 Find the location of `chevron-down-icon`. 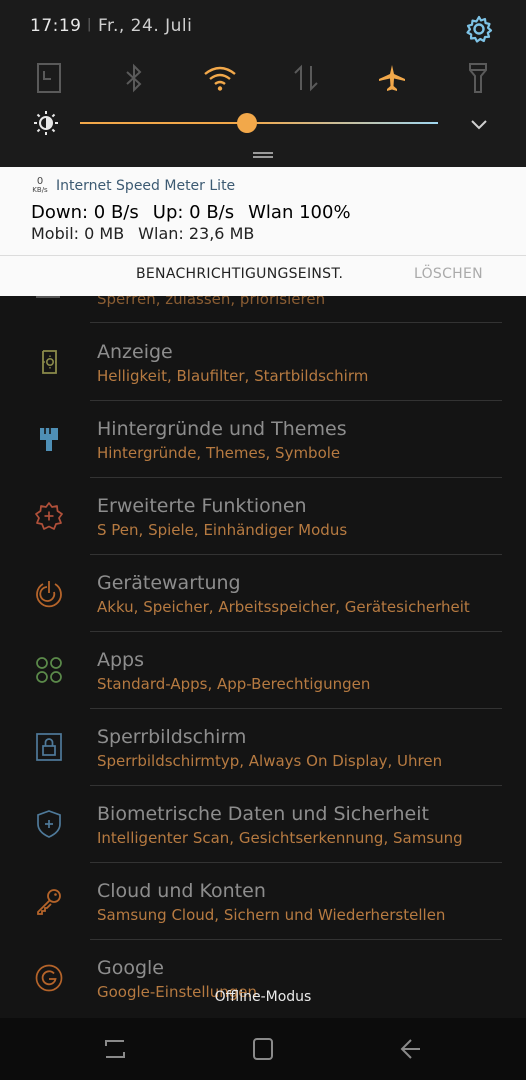

chevron-down-icon is located at coordinates (479, 124).